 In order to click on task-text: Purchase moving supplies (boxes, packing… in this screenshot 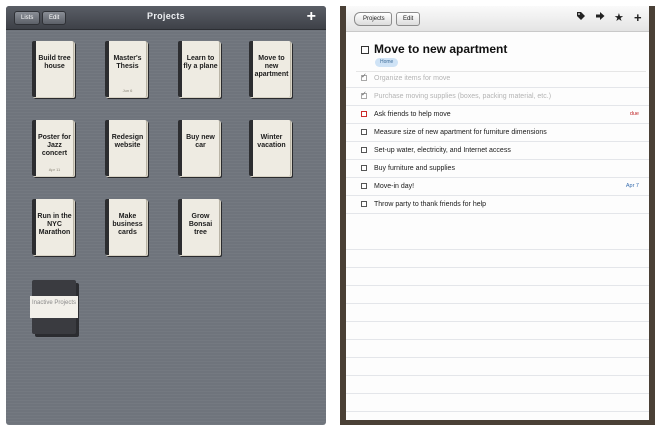, I will do `click(463, 96)`.